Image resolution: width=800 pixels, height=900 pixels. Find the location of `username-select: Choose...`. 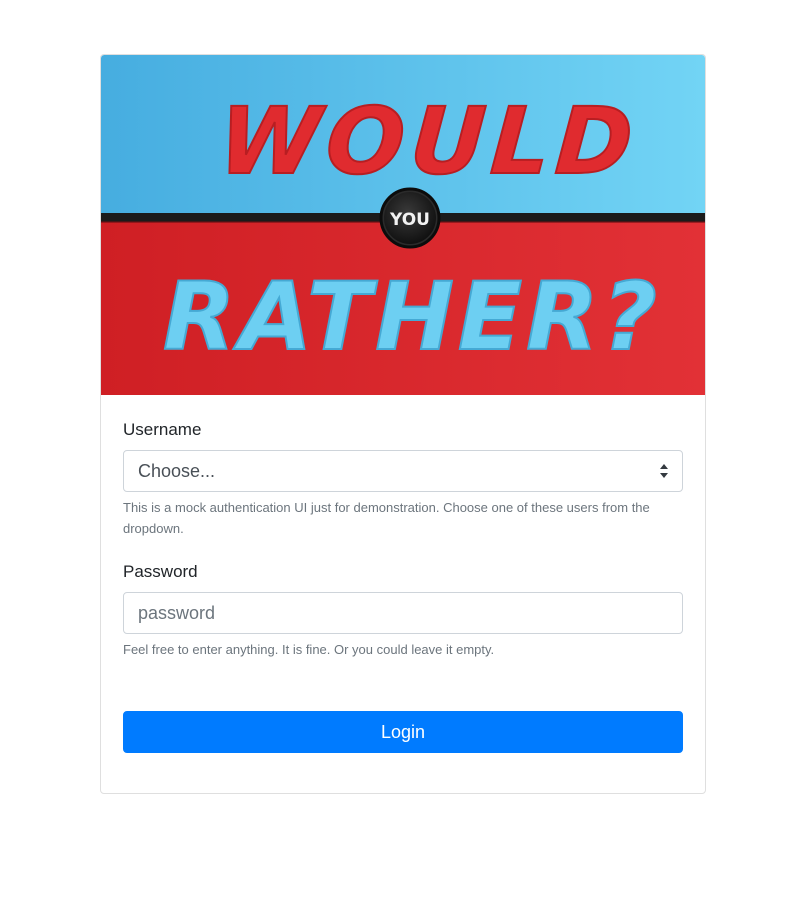

username-select: Choose... is located at coordinates (403, 471).